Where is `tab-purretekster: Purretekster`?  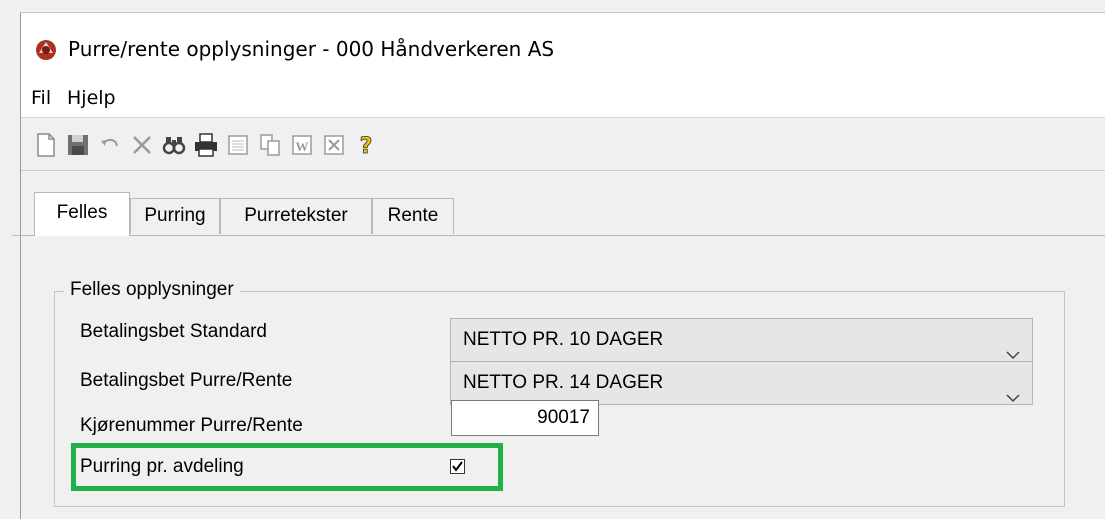
tab-purretekster: Purretekster is located at coordinates (296, 216).